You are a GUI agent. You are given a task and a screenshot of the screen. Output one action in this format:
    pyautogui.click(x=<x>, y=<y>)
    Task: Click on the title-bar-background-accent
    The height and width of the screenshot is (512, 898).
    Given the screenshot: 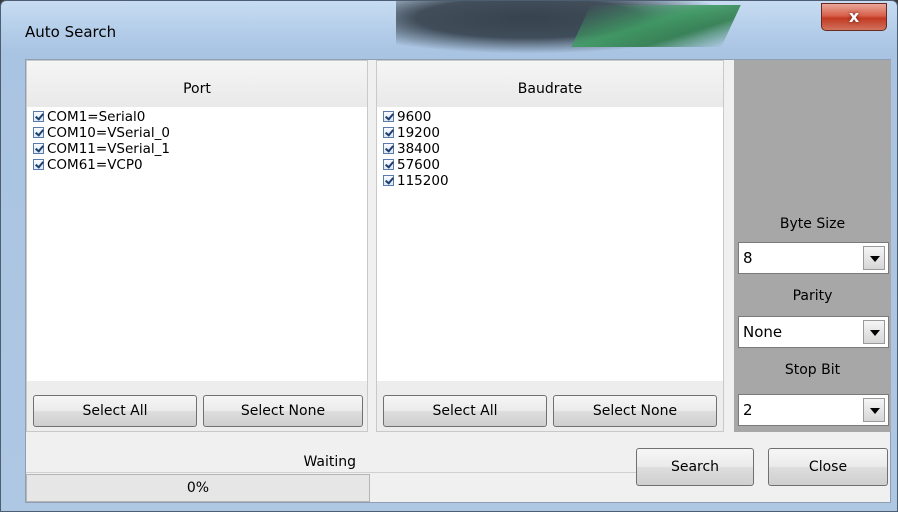 What is the action you would take?
    pyautogui.click(x=656, y=26)
    